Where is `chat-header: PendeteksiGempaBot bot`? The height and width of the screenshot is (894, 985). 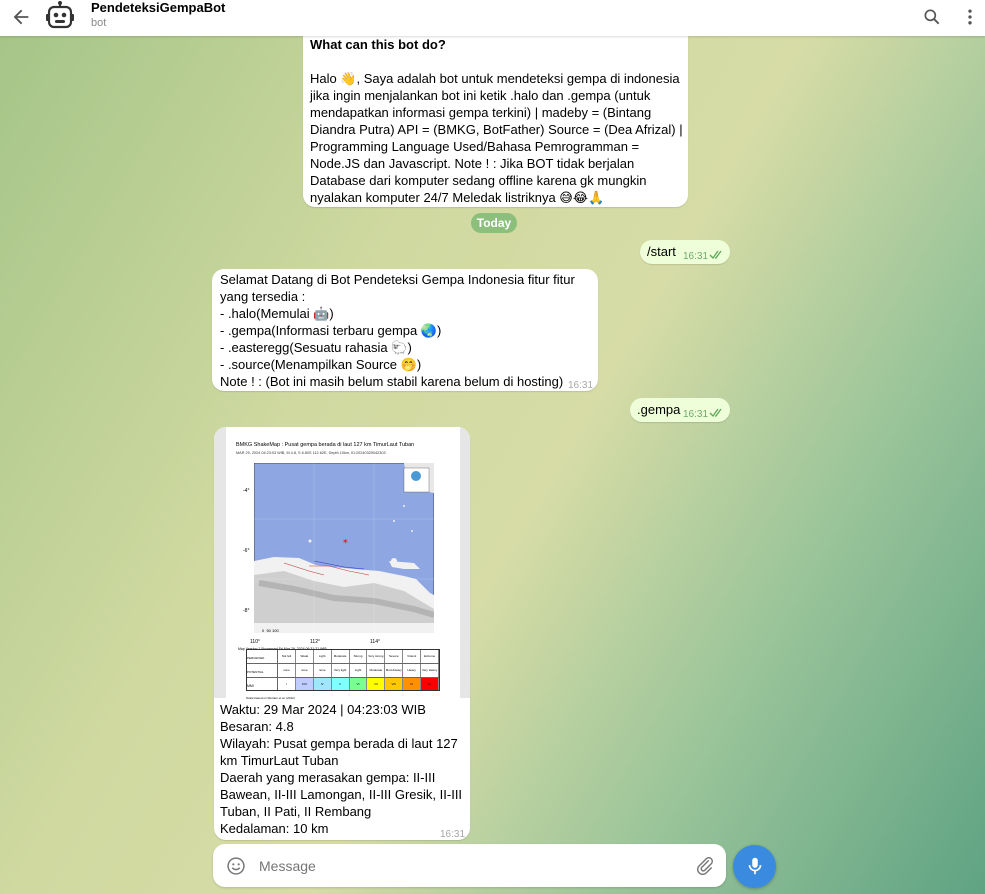
chat-header: PendeteksiGempaBot bot is located at coordinates (492, 18).